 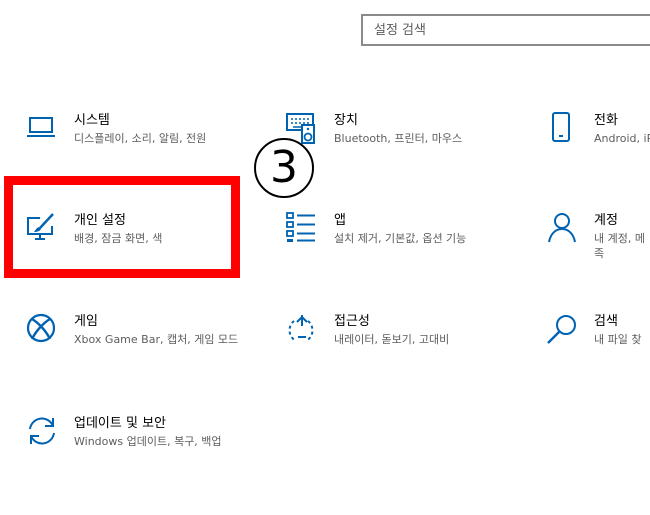 I want to click on sync-icon, so click(x=43, y=432).